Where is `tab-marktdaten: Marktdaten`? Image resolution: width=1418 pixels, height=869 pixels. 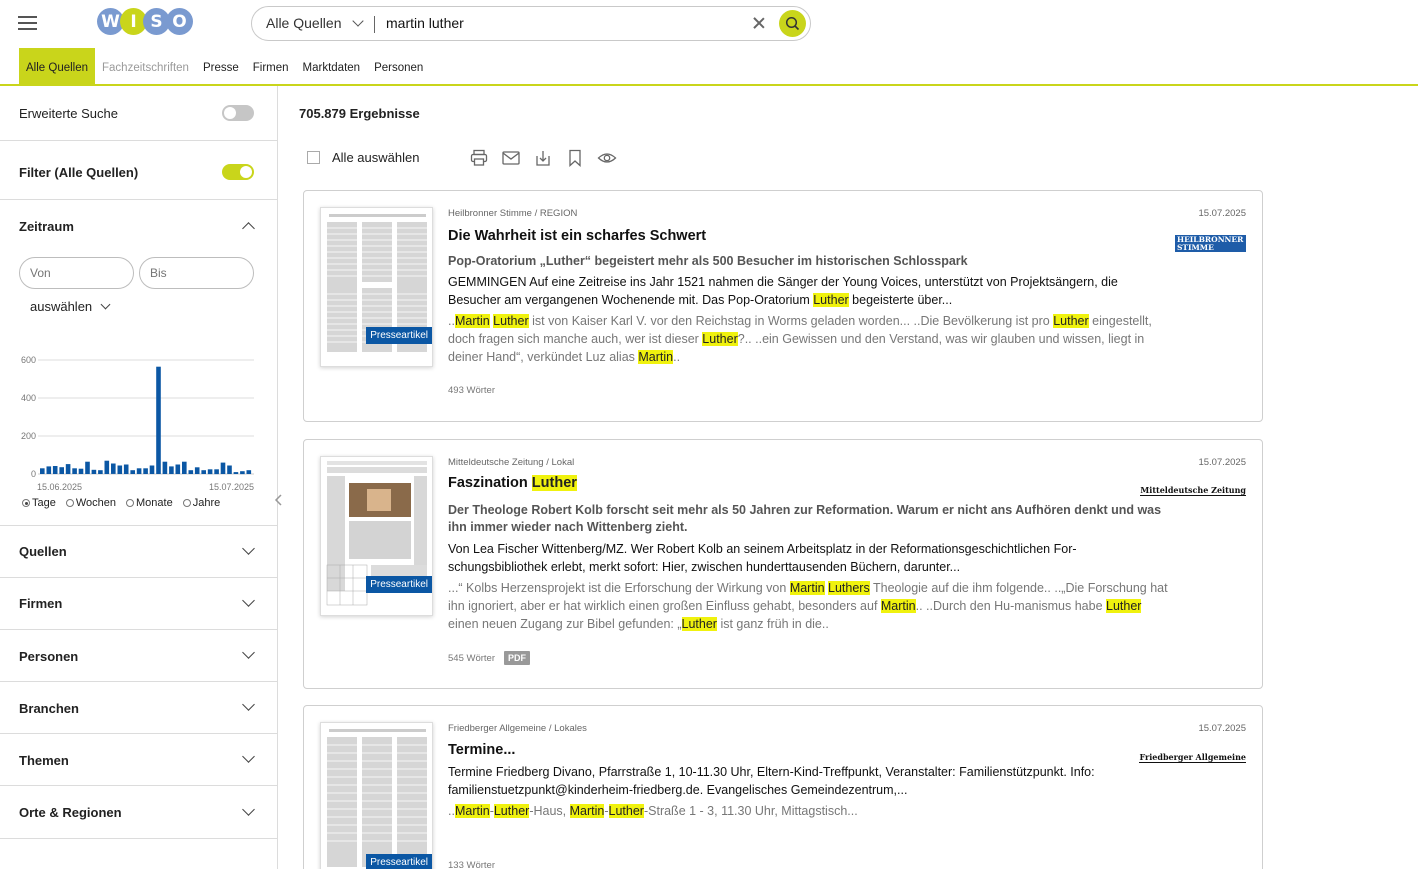 tab-marktdaten: Marktdaten is located at coordinates (332, 66).